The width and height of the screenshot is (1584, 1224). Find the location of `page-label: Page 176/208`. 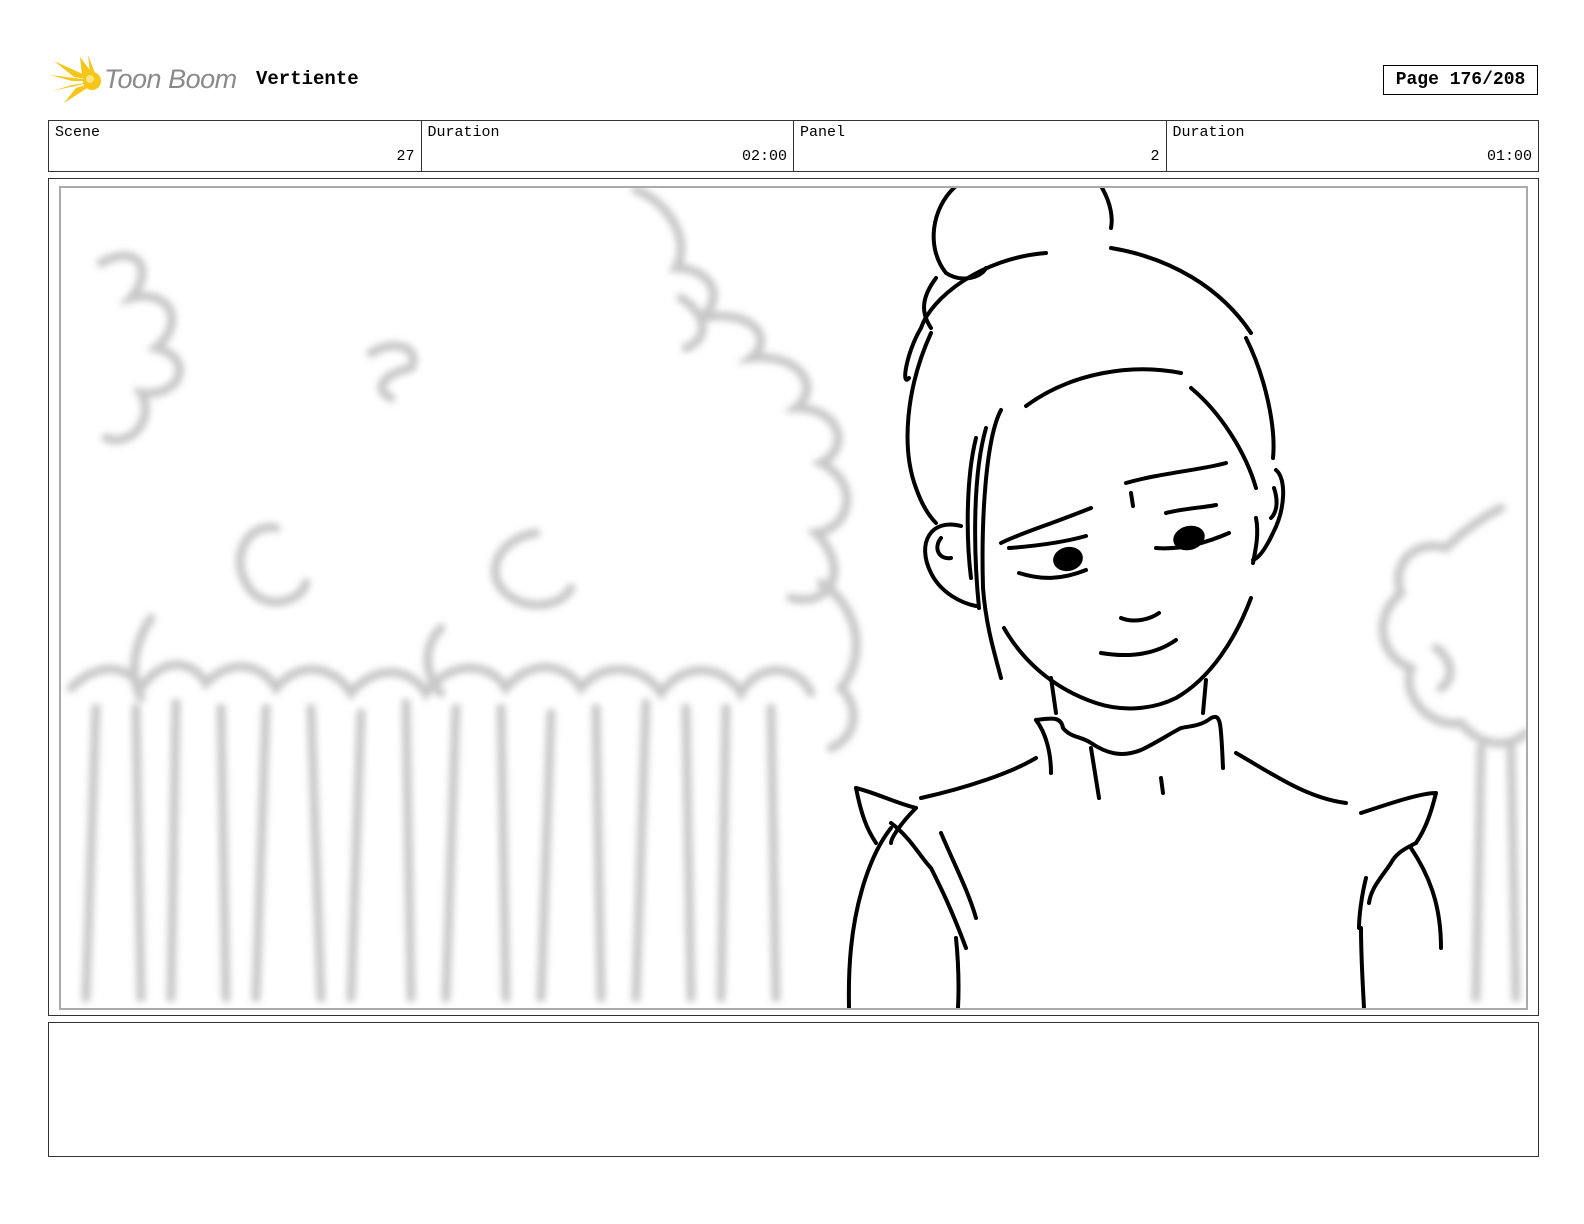

page-label: Page 176/208 is located at coordinates (1460, 80).